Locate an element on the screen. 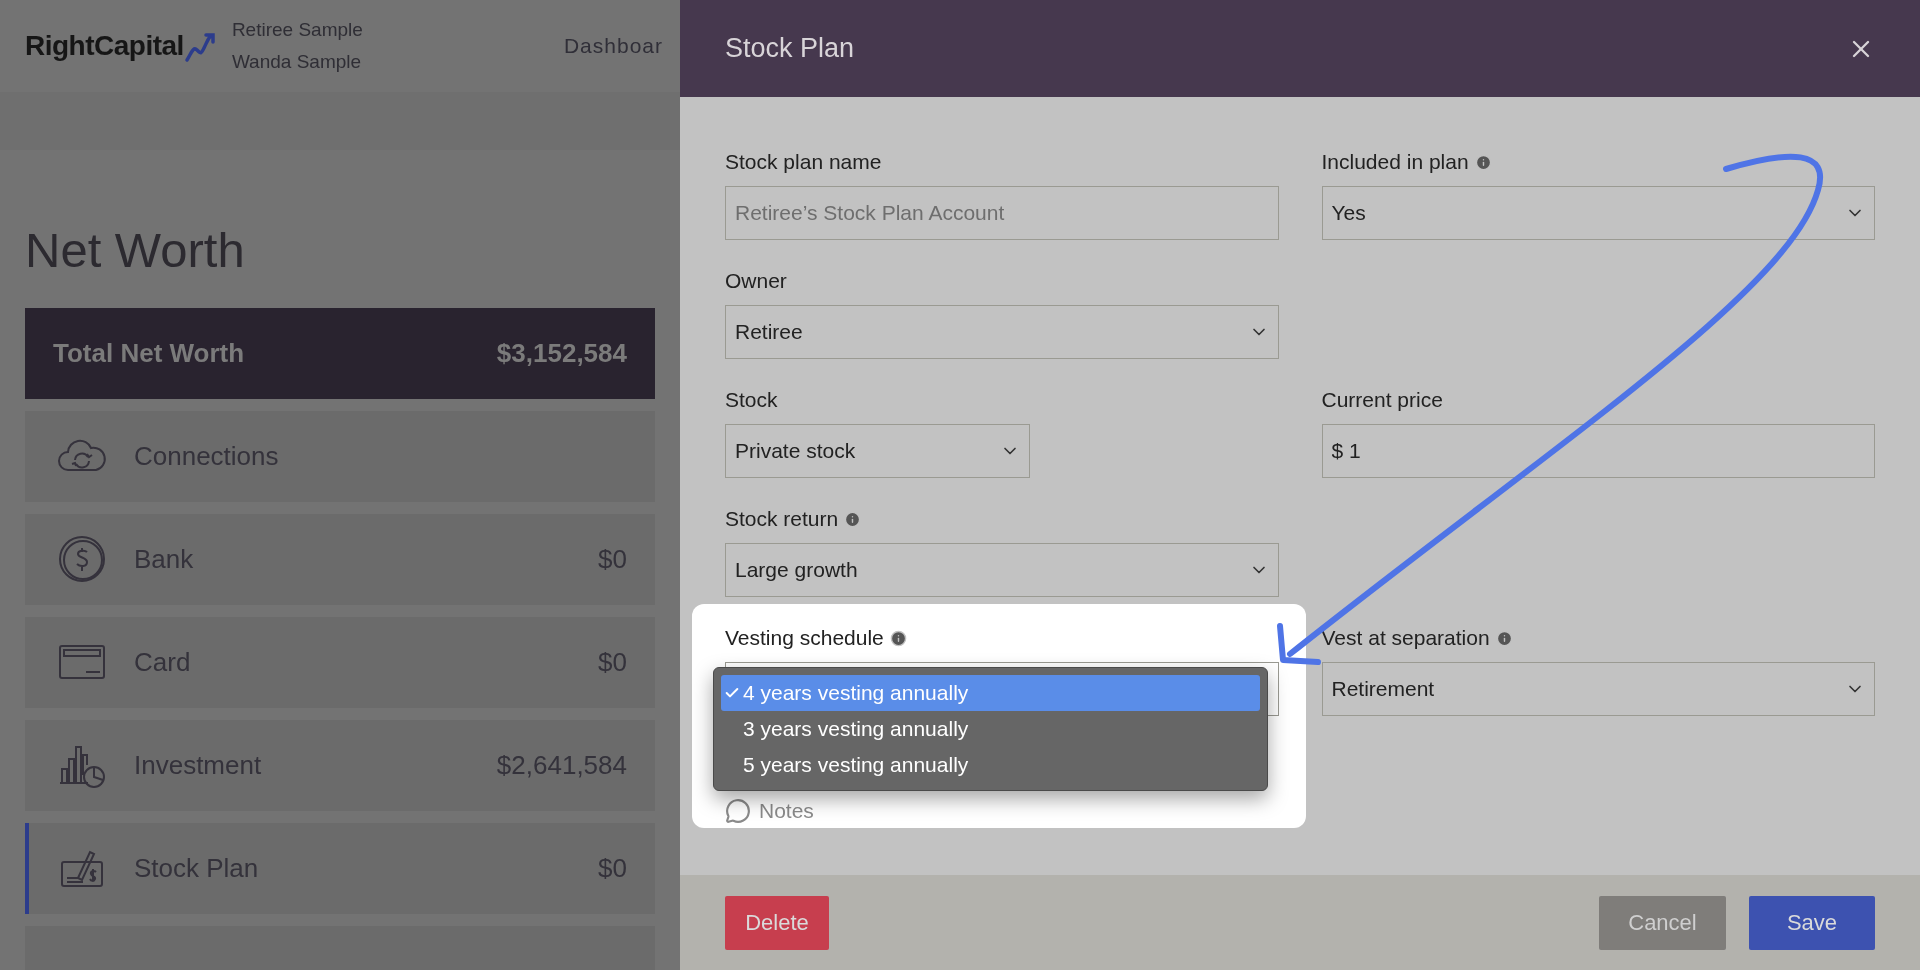 The image size is (1920, 970). dialog-header: Stock Plan is located at coordinates (1300, 48).